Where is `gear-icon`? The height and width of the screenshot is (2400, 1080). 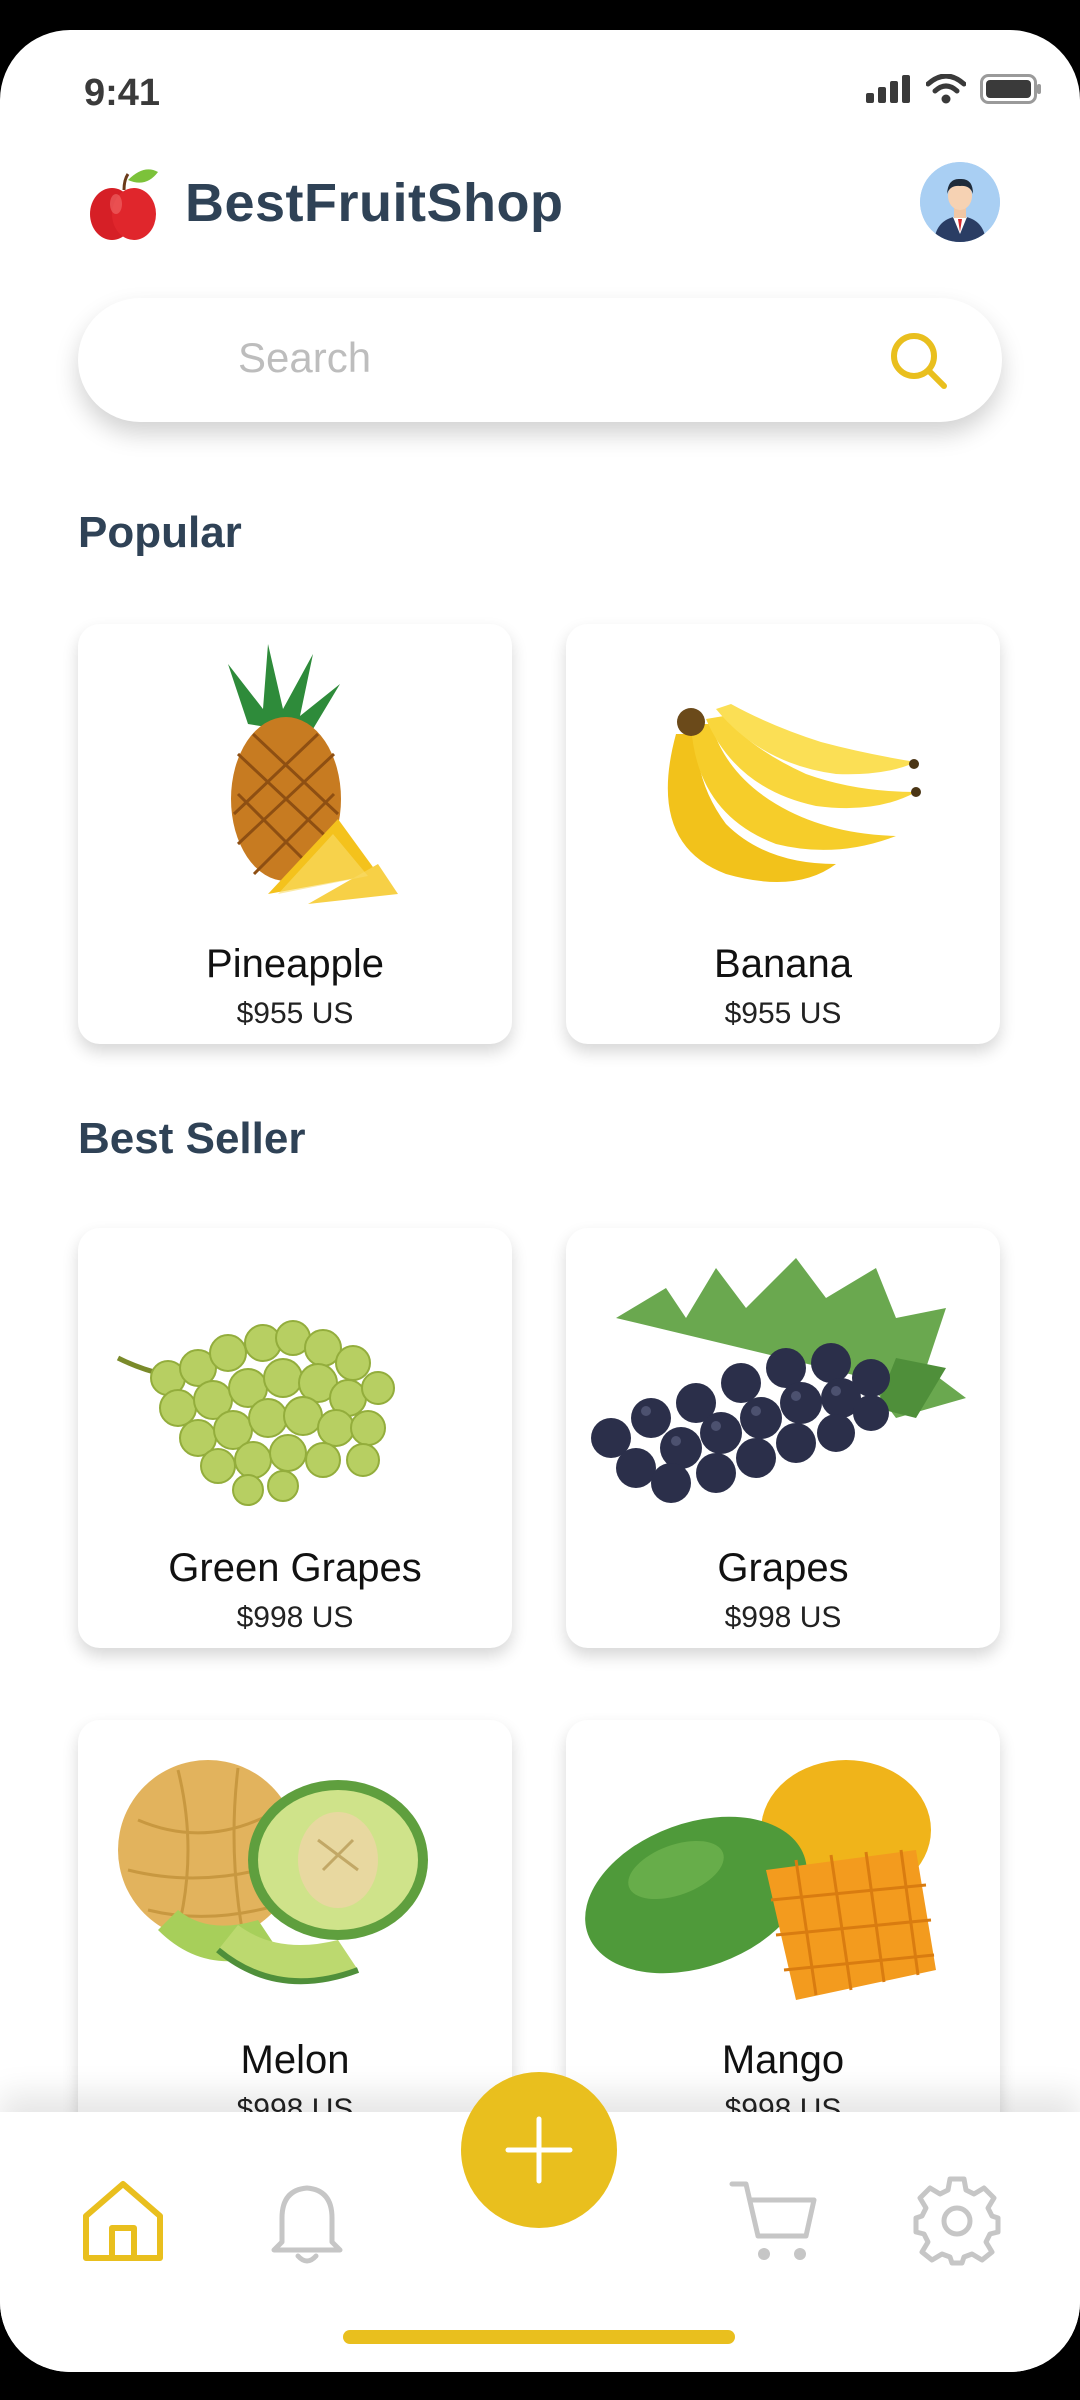
gear-icon is located at coordinates (957, 2221).